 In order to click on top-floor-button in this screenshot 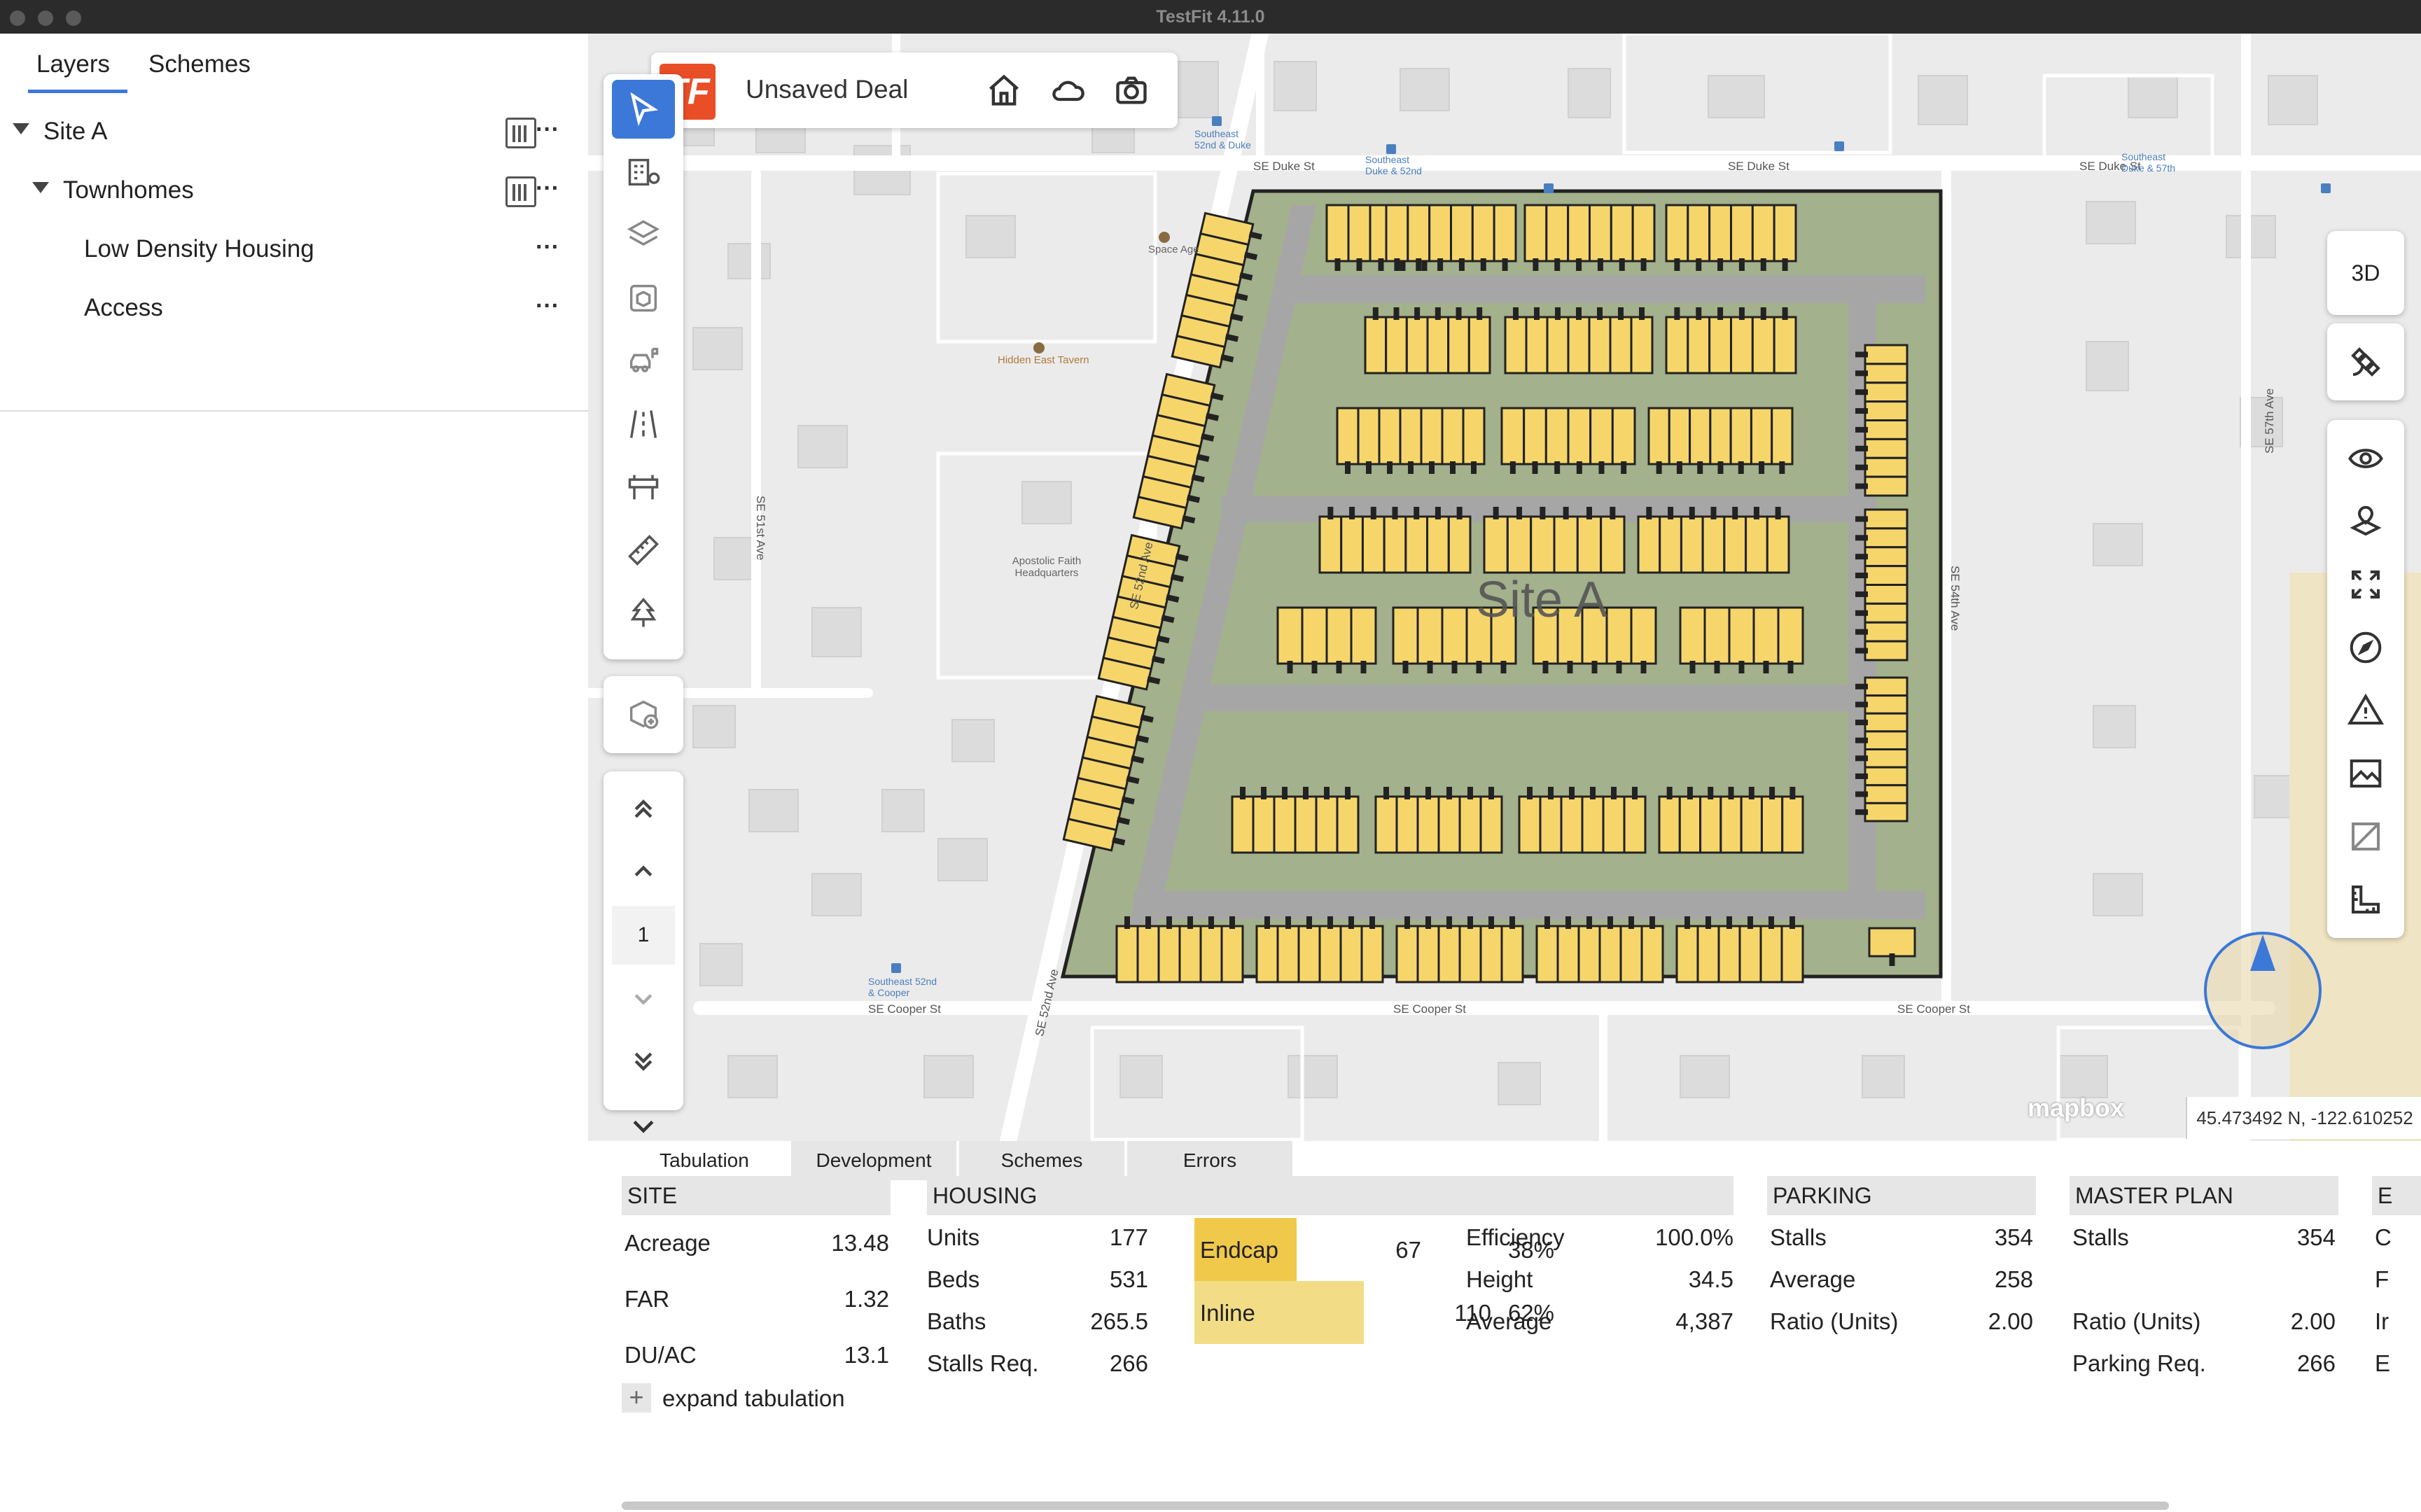, I will do `click(644, 809)`.